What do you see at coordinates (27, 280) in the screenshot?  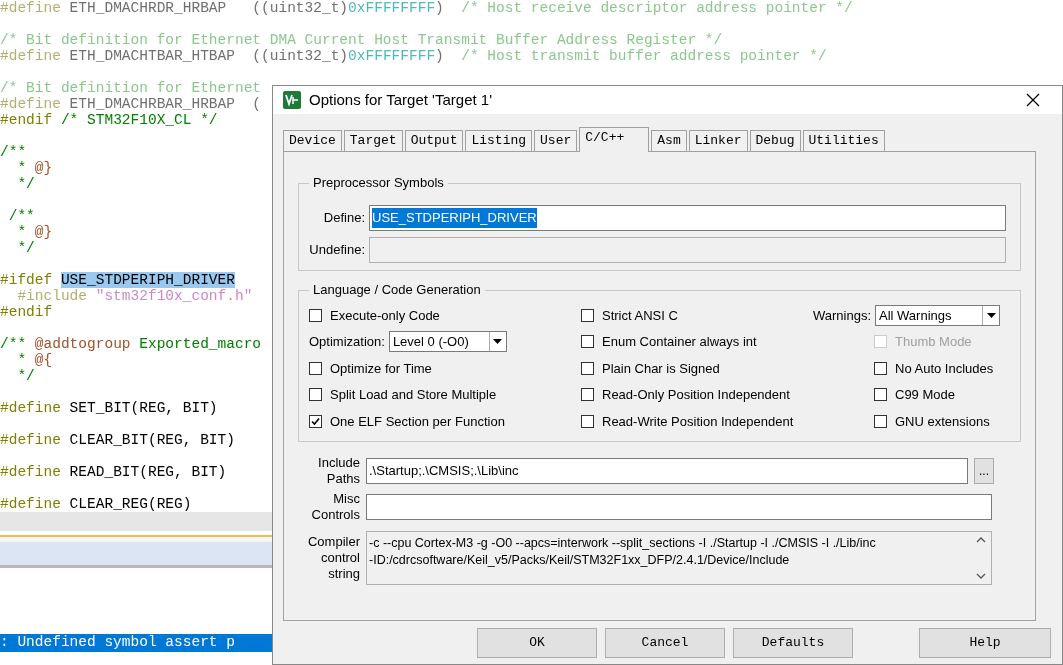 I see `code-text: #ifdef` at bounding box center [27, 280].